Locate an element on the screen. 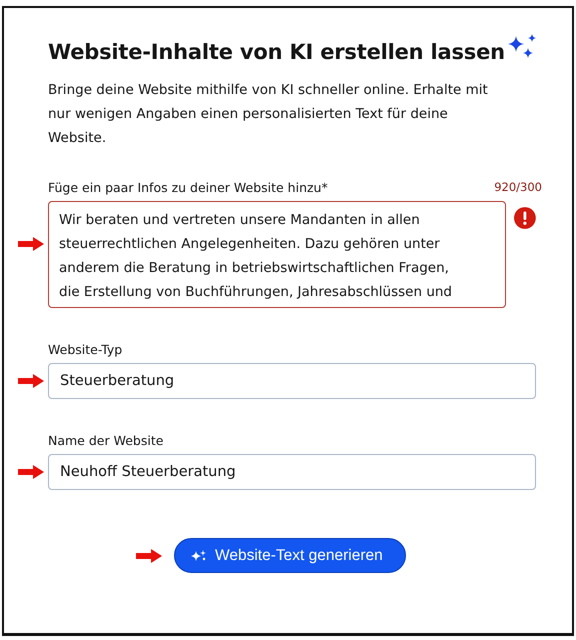 This screenshot has width=576, height=640. field-label: Website-Typ is located at coordinates (85, 349).